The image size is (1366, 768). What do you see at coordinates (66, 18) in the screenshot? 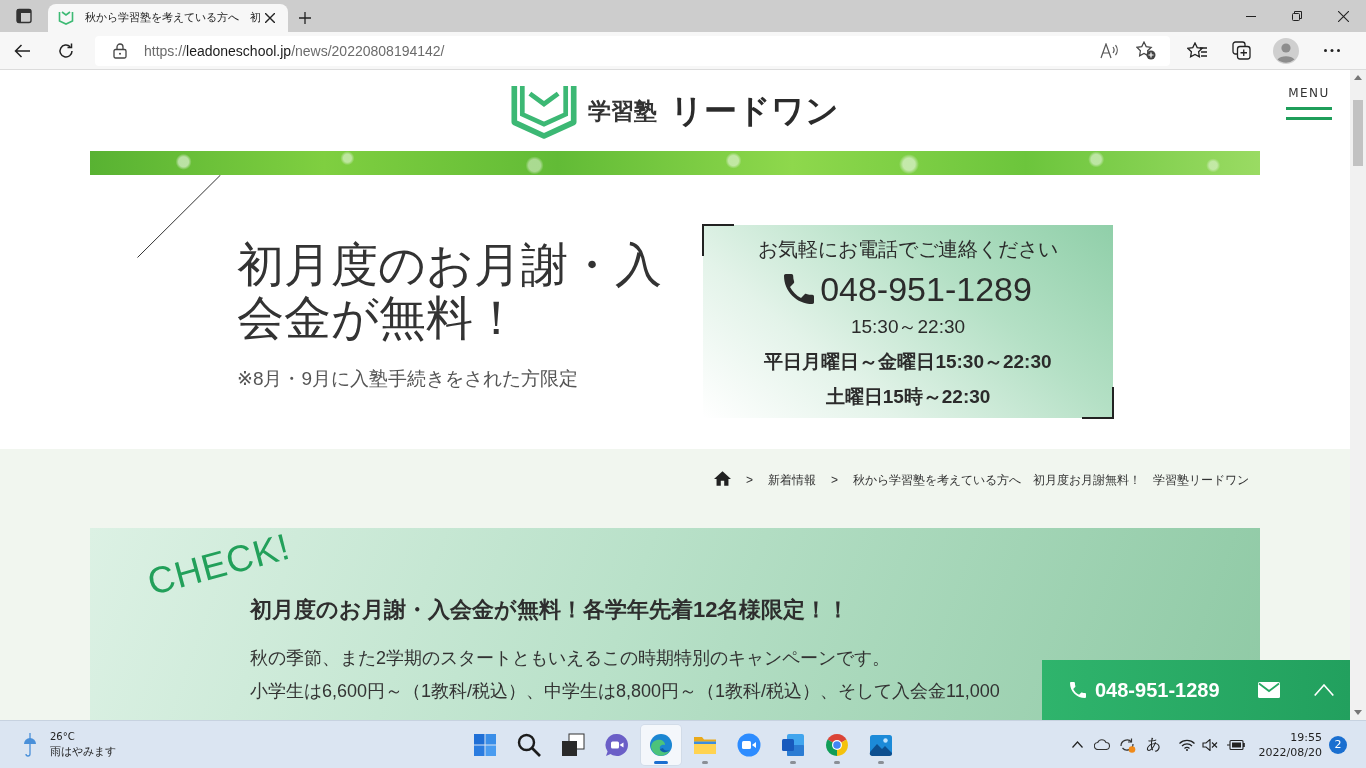
I see `book-icon` at bounding box center [66, 18].